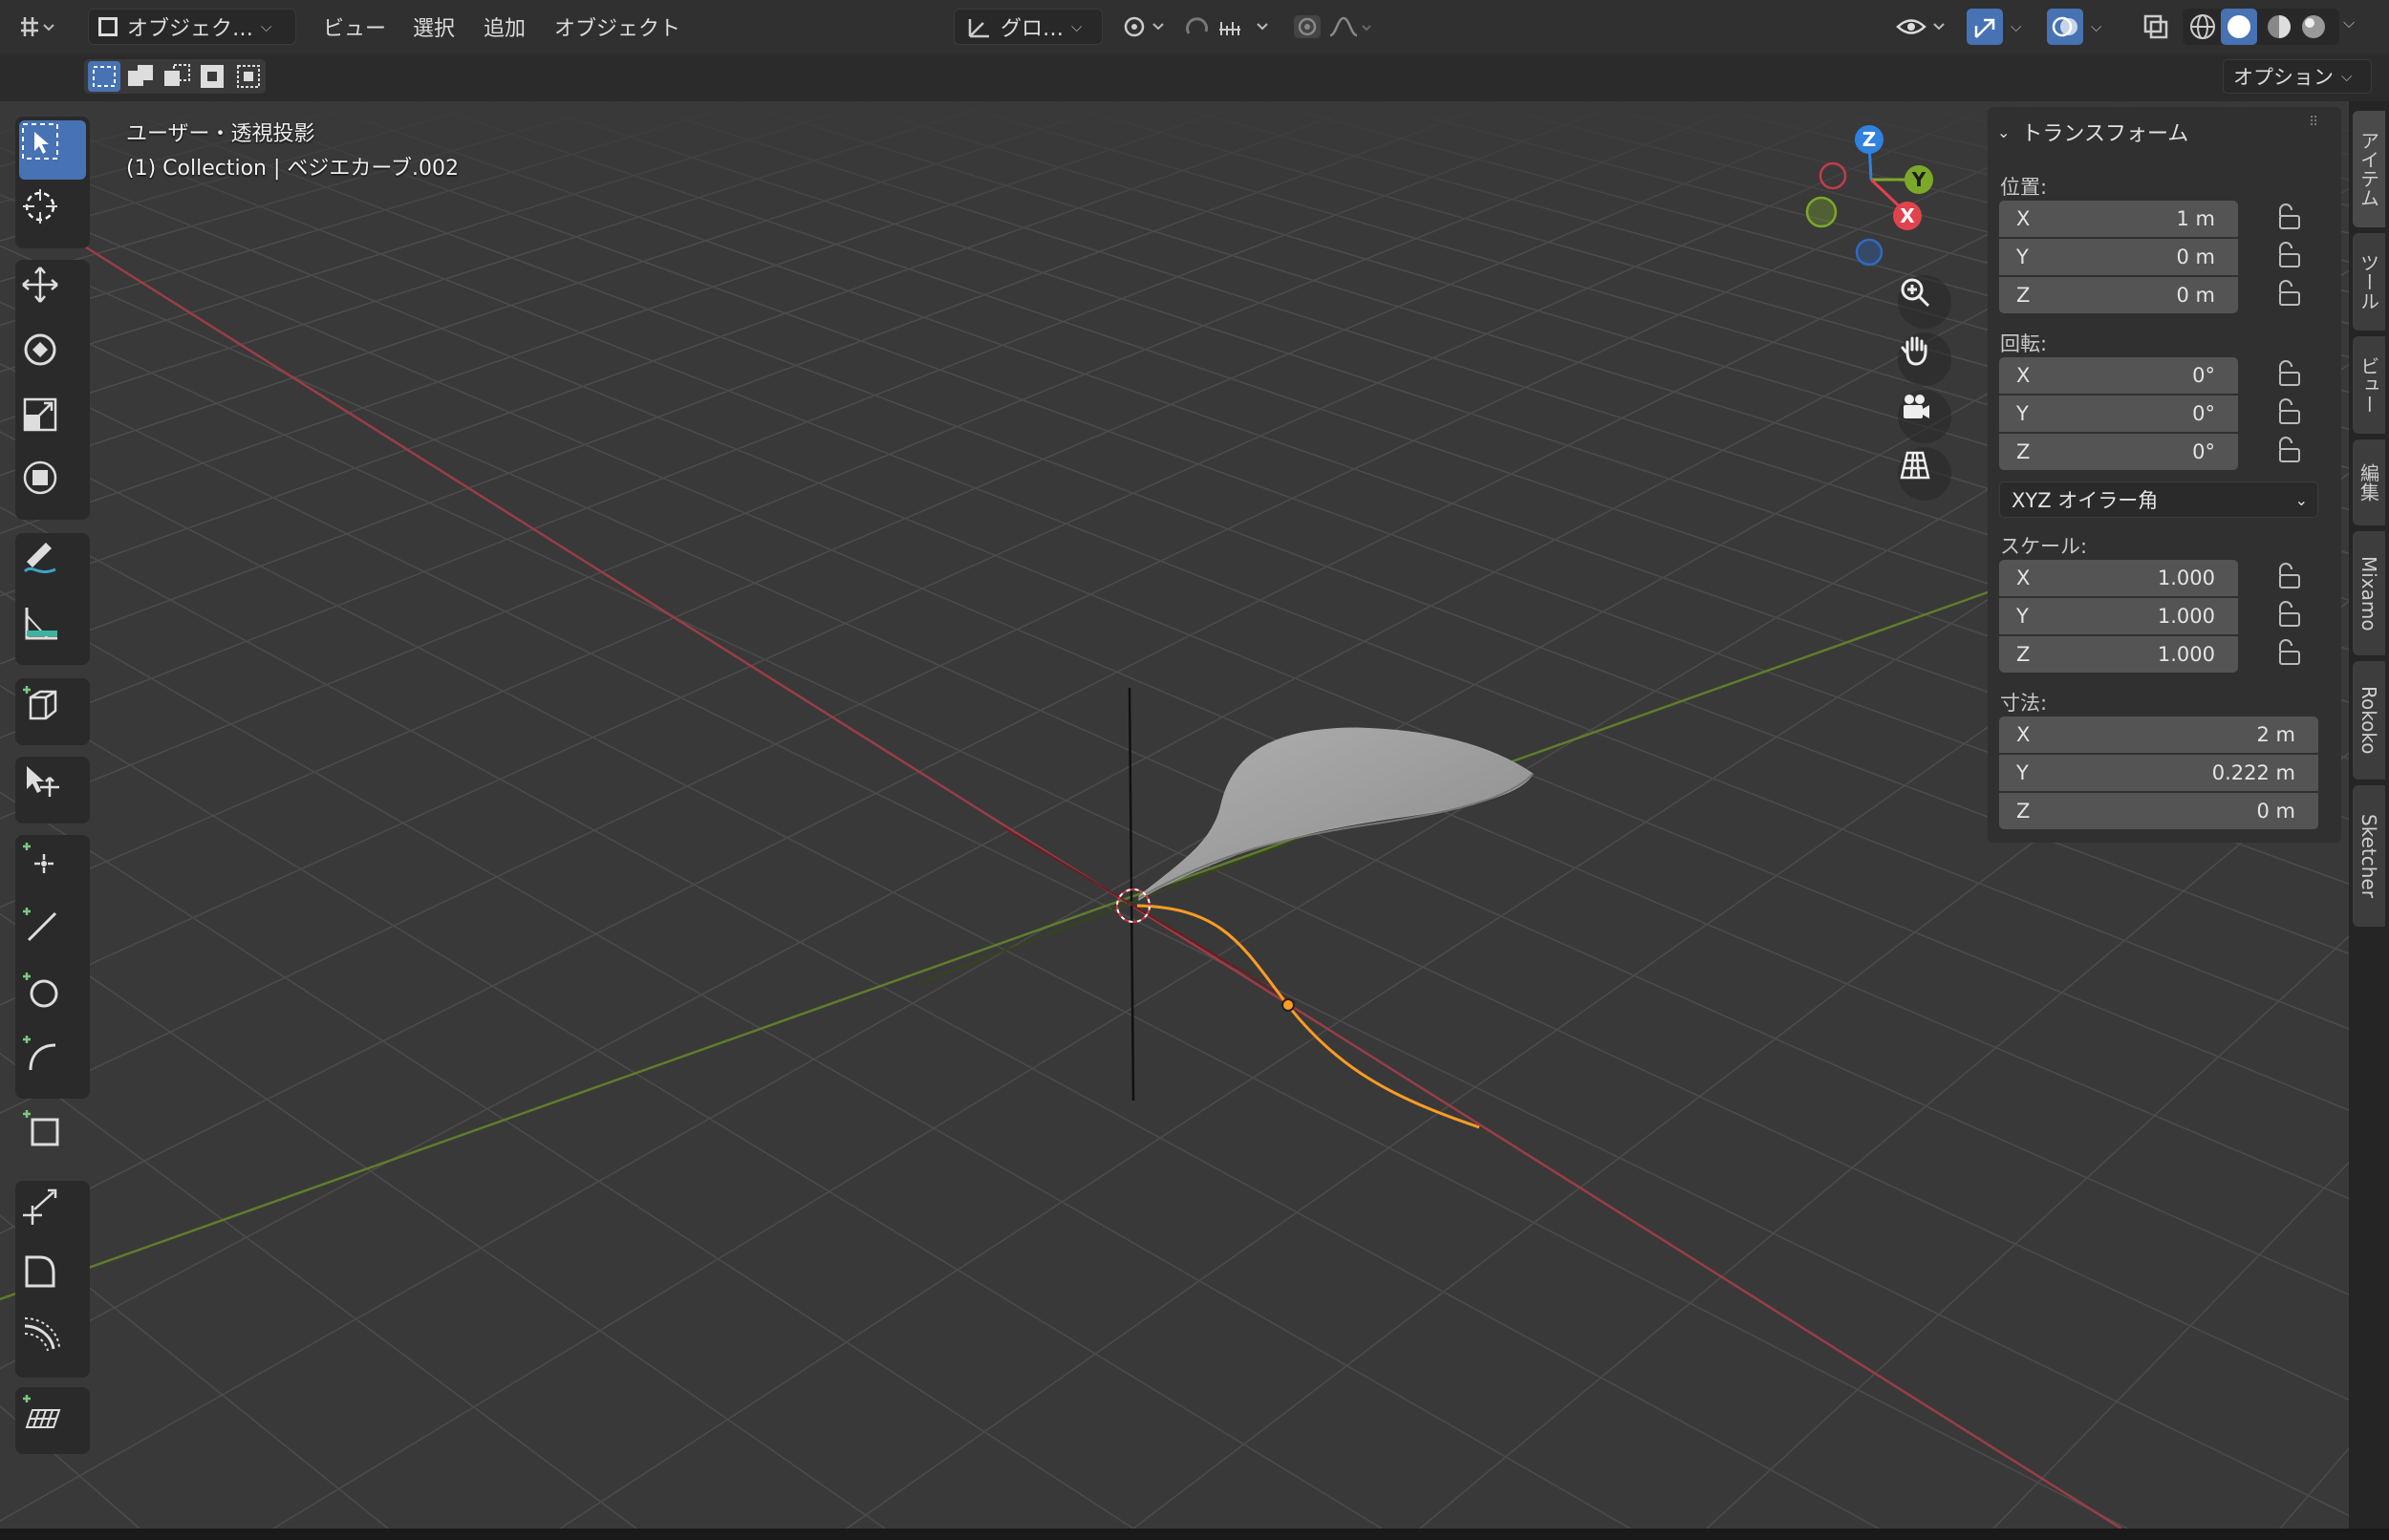 The width and height of the screenshot is (2389, 1540). What do you see at coordinates (2291, 652) in the screenshot?
I see `scale-z-lock-icon` at bounding box center [2291, 652].